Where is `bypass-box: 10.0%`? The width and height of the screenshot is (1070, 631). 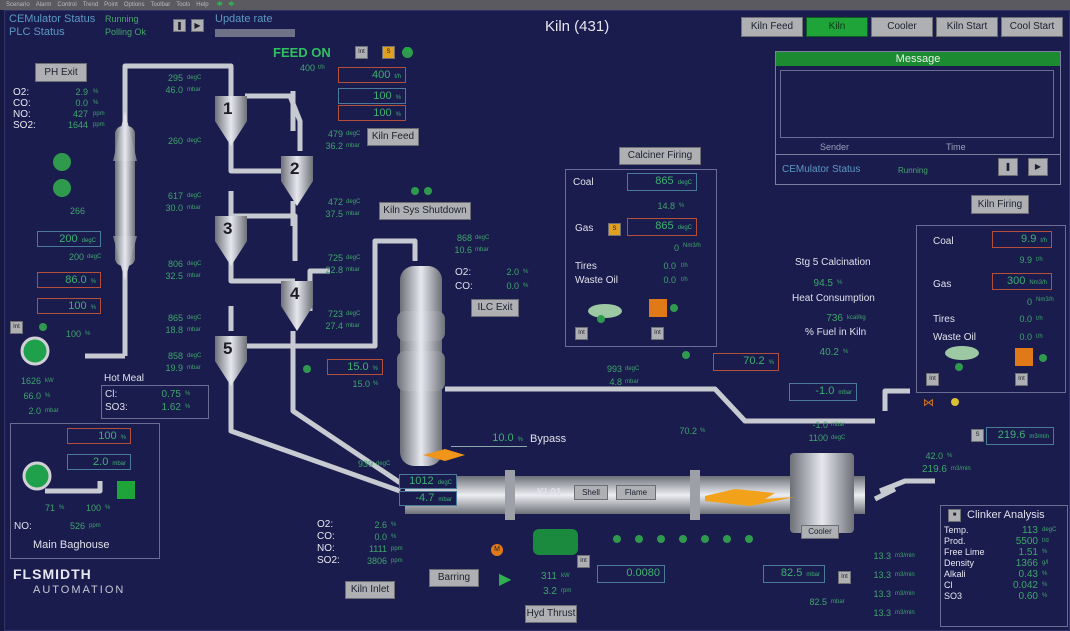 bypass-box: 10.0% is located at coordinates (489, 439).